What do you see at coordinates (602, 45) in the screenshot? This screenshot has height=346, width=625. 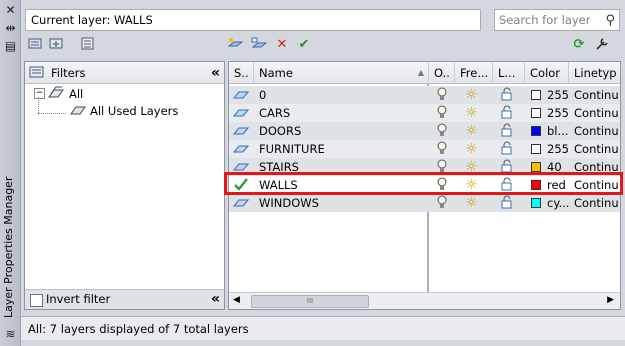 I see `settings-icon` at bounding box center [602, 45].